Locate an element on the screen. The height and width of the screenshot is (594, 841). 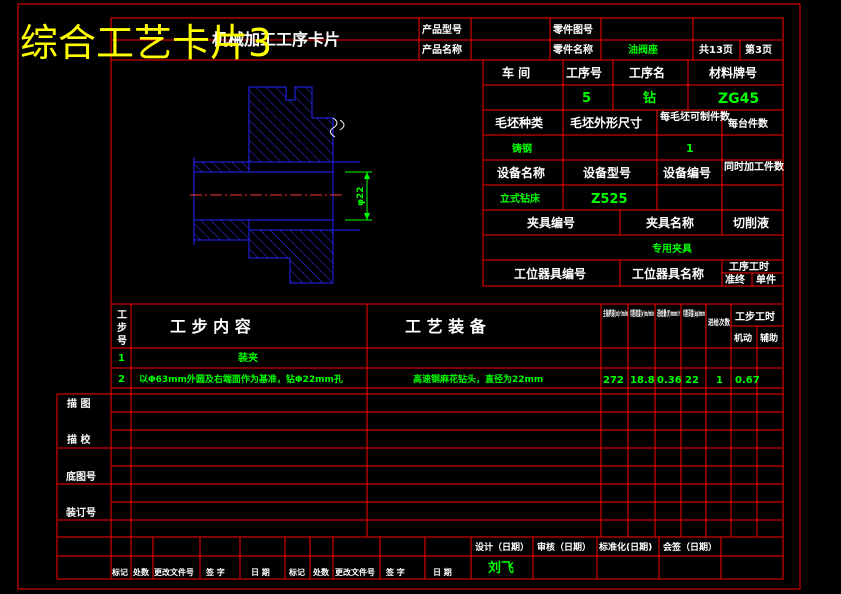
step-content-header: 工 步 内 容 is located at coordinates (210, 326).